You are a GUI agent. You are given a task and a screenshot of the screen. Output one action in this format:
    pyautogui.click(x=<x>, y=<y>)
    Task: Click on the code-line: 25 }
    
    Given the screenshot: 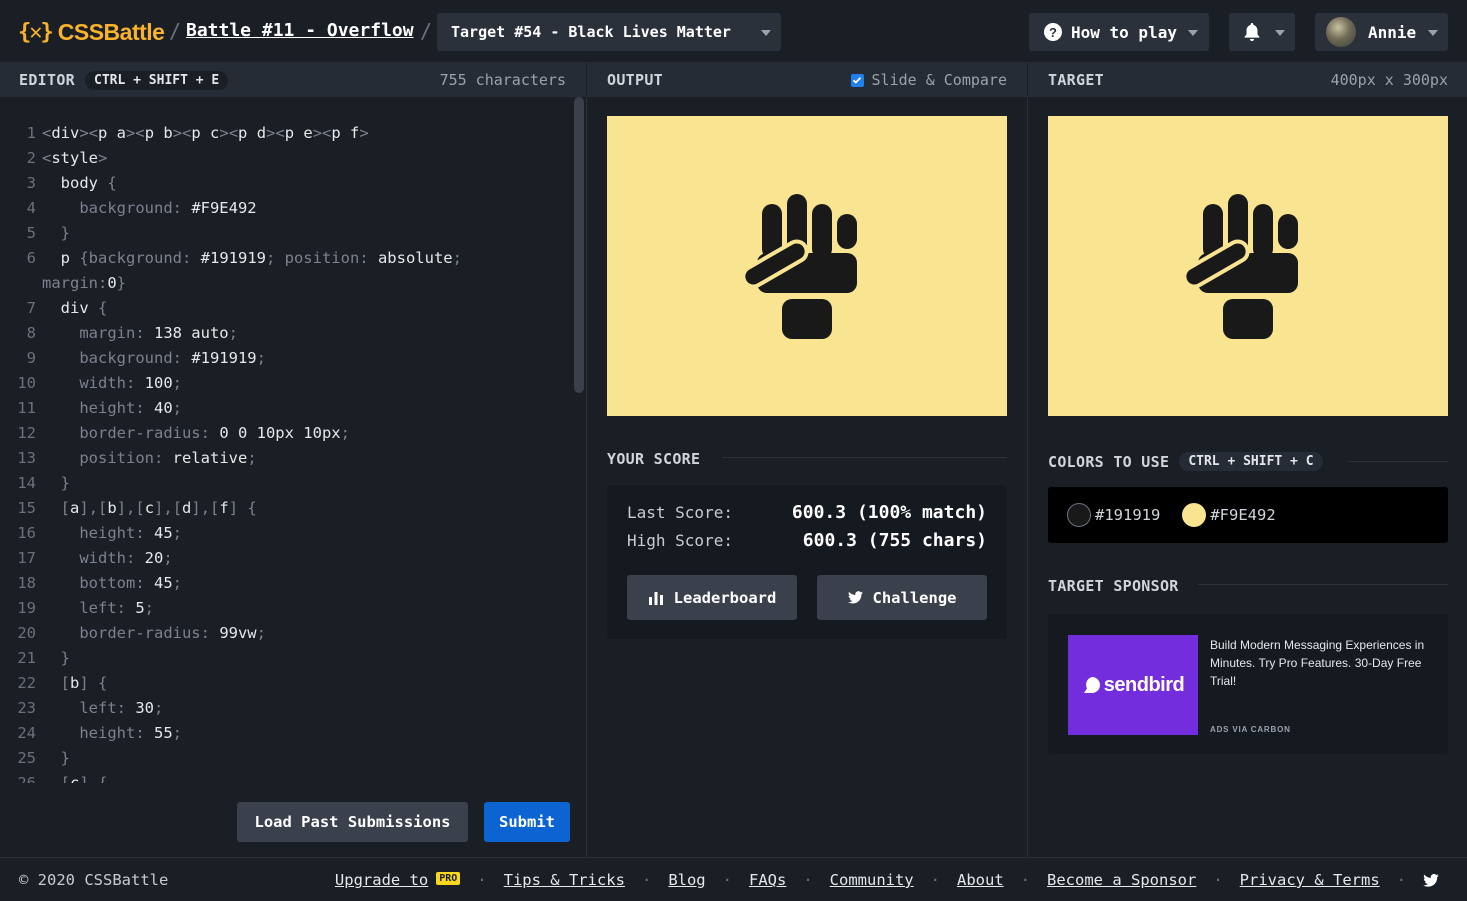 What is the action you would take?
    pyautogui.click(x=286, y=758)
    